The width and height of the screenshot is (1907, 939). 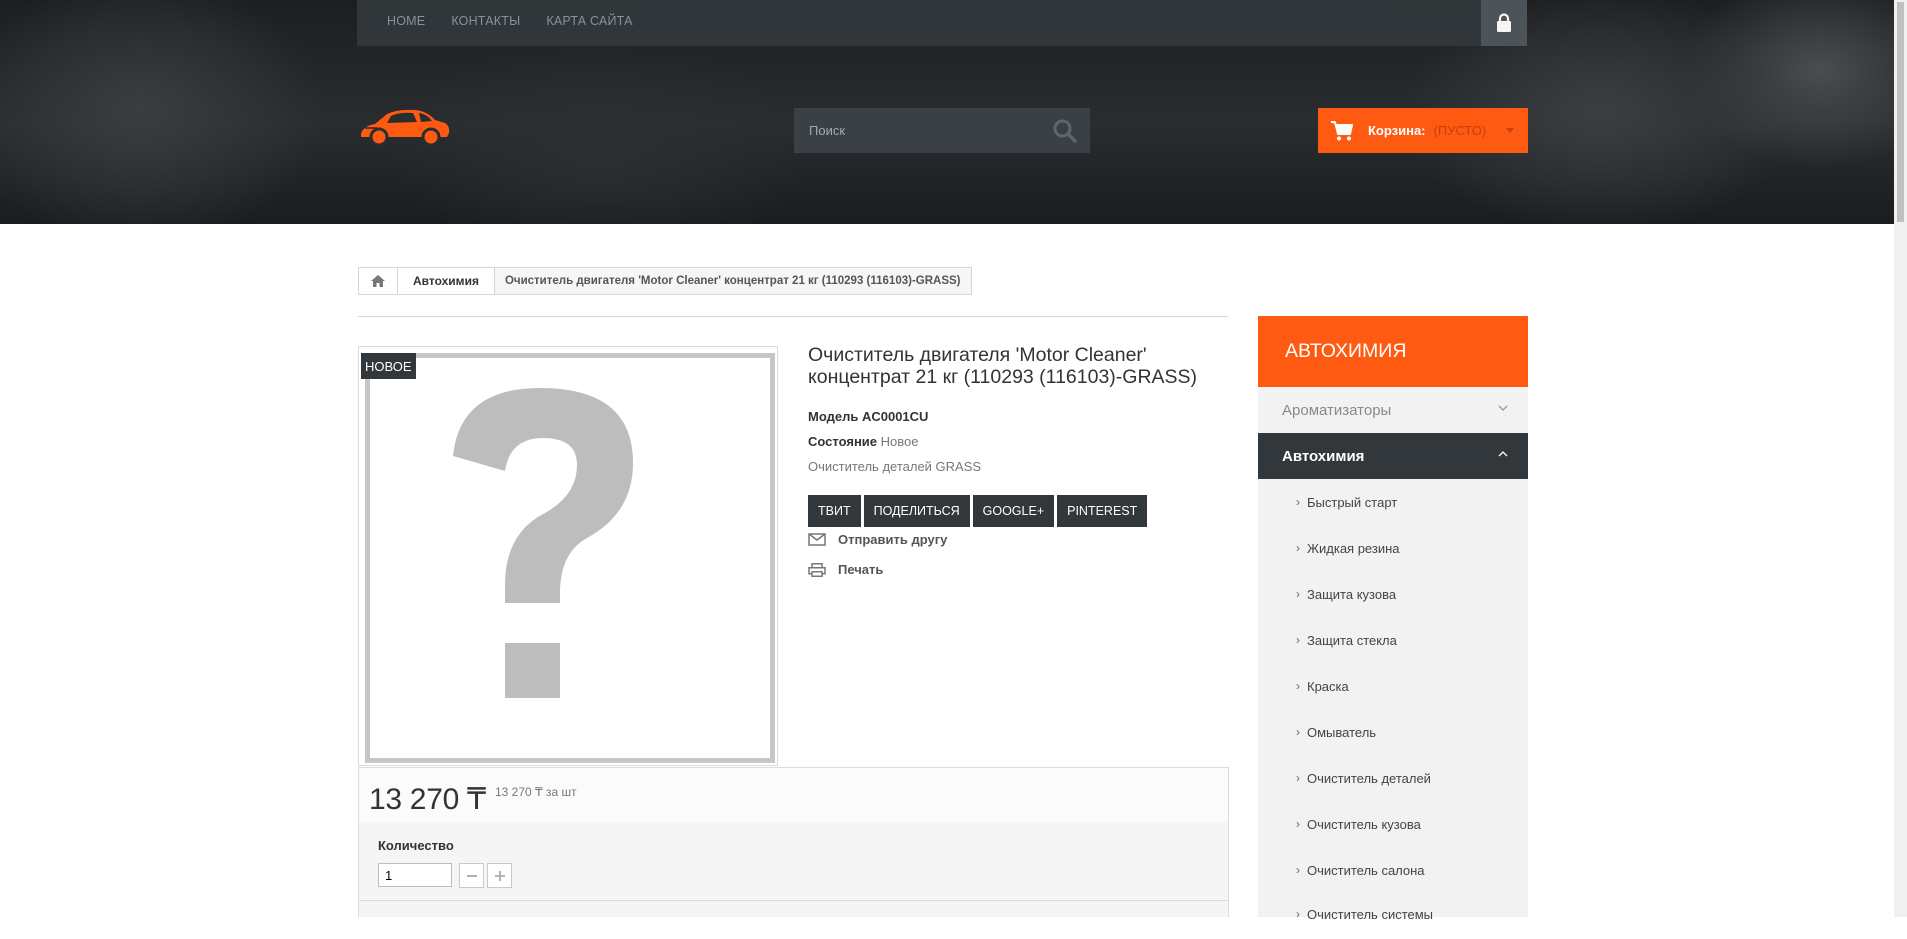 What do you see at coordinates (1342, 732) in the screenshot?
I see `sidebar-subitem-label: Омыватель` at bounding box center [1342, 732].